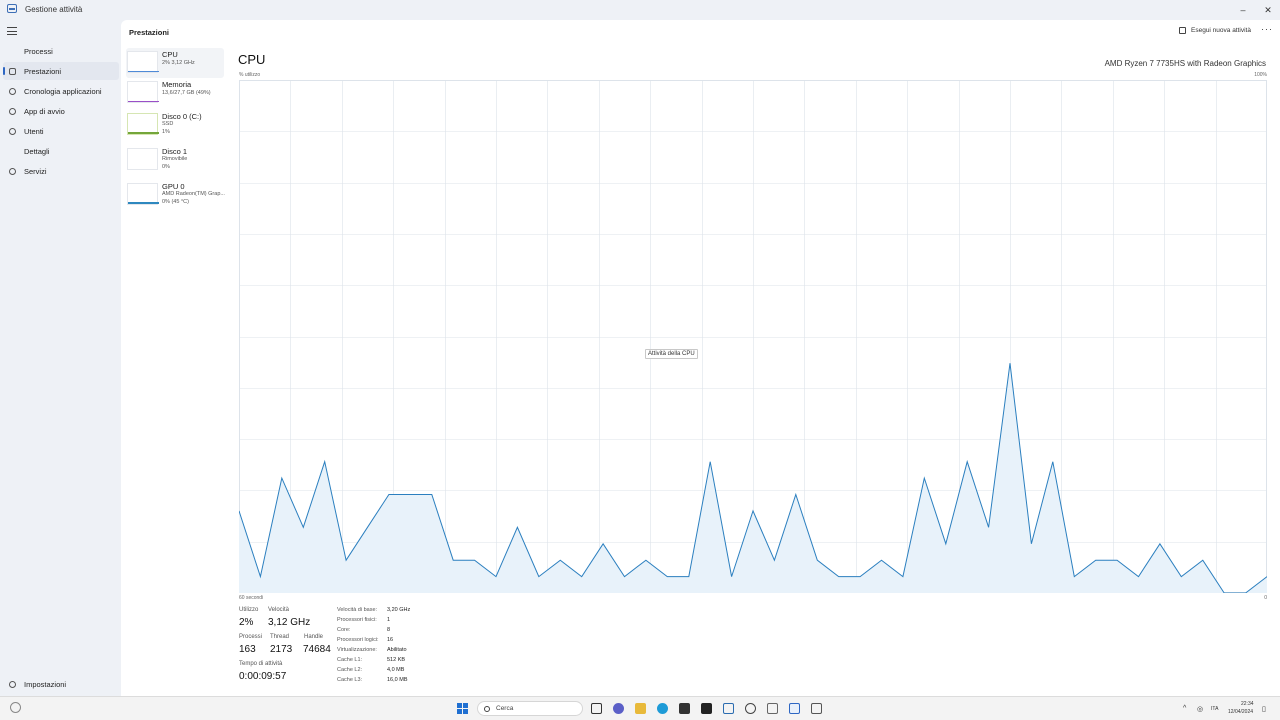 This screenshot has height=720, width=1280. I want to click on network-icon: ◎, so click(1200, 709).